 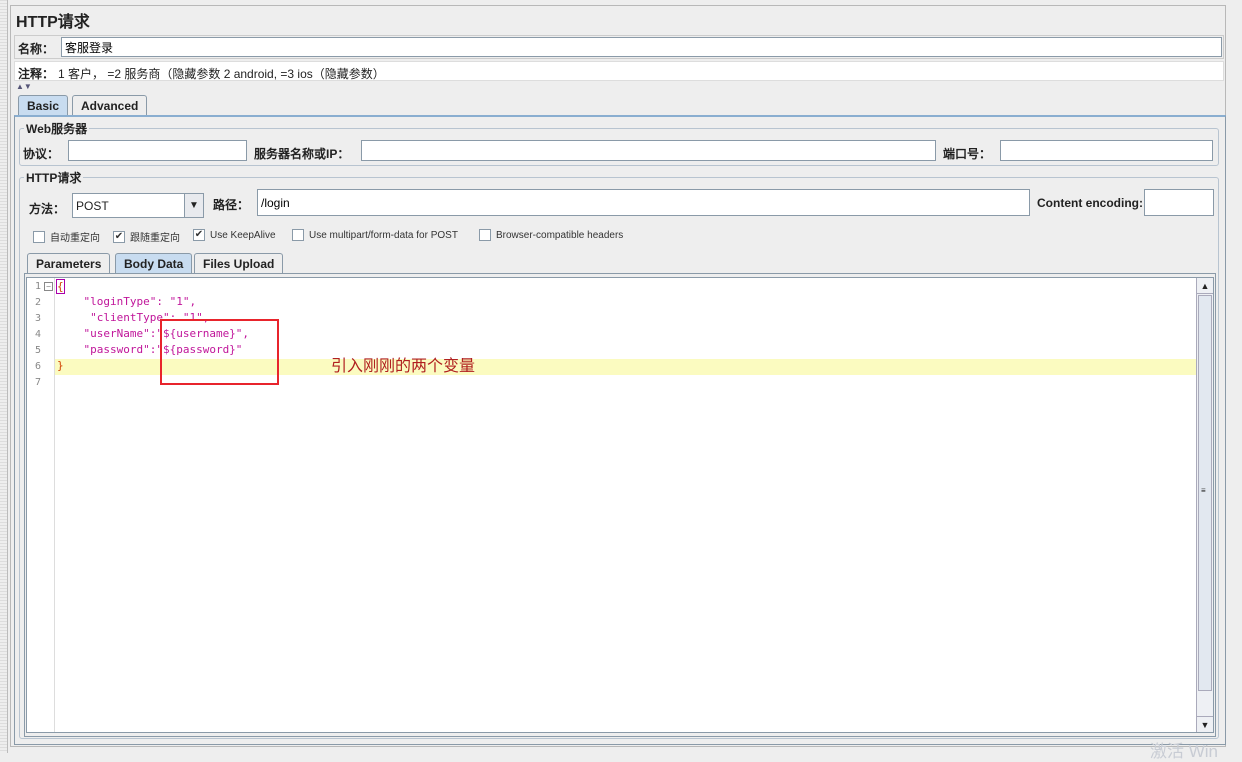 What do you see at coordinates (41, 154) in the screenshot?
I see `protocol-label: 协议：` at bounding box center [41, 154].